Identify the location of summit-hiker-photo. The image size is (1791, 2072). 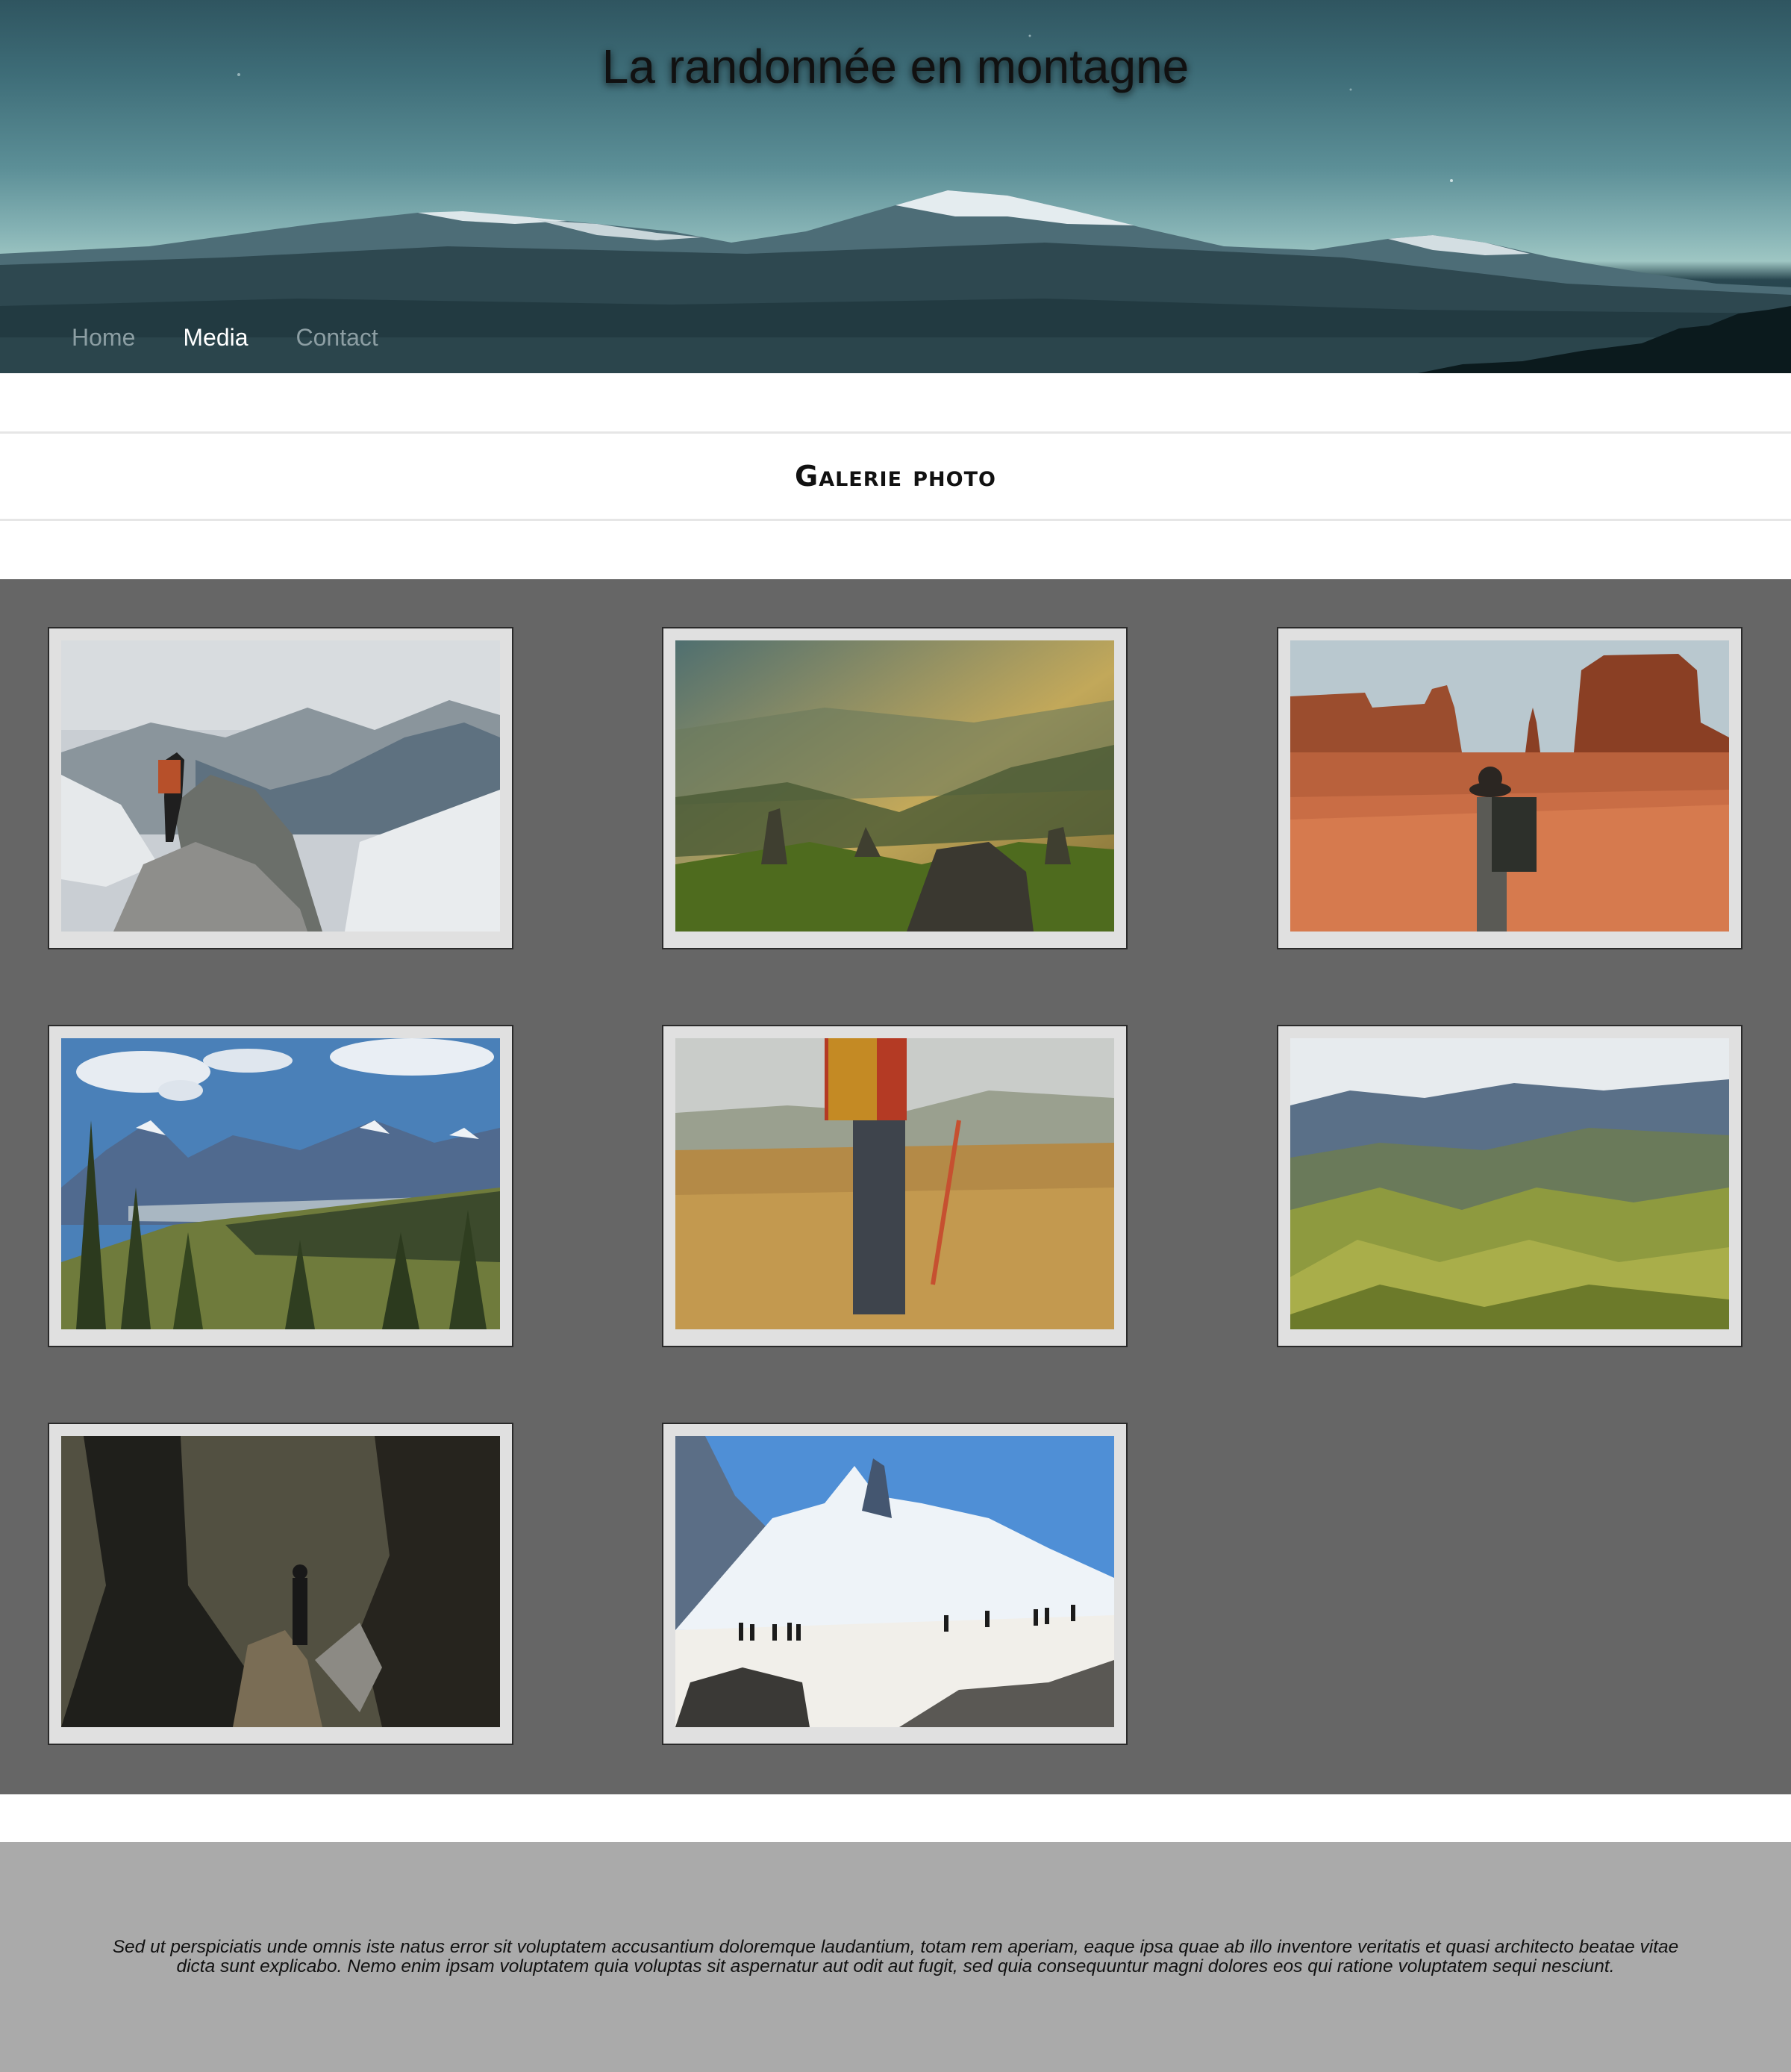
(280, 786).